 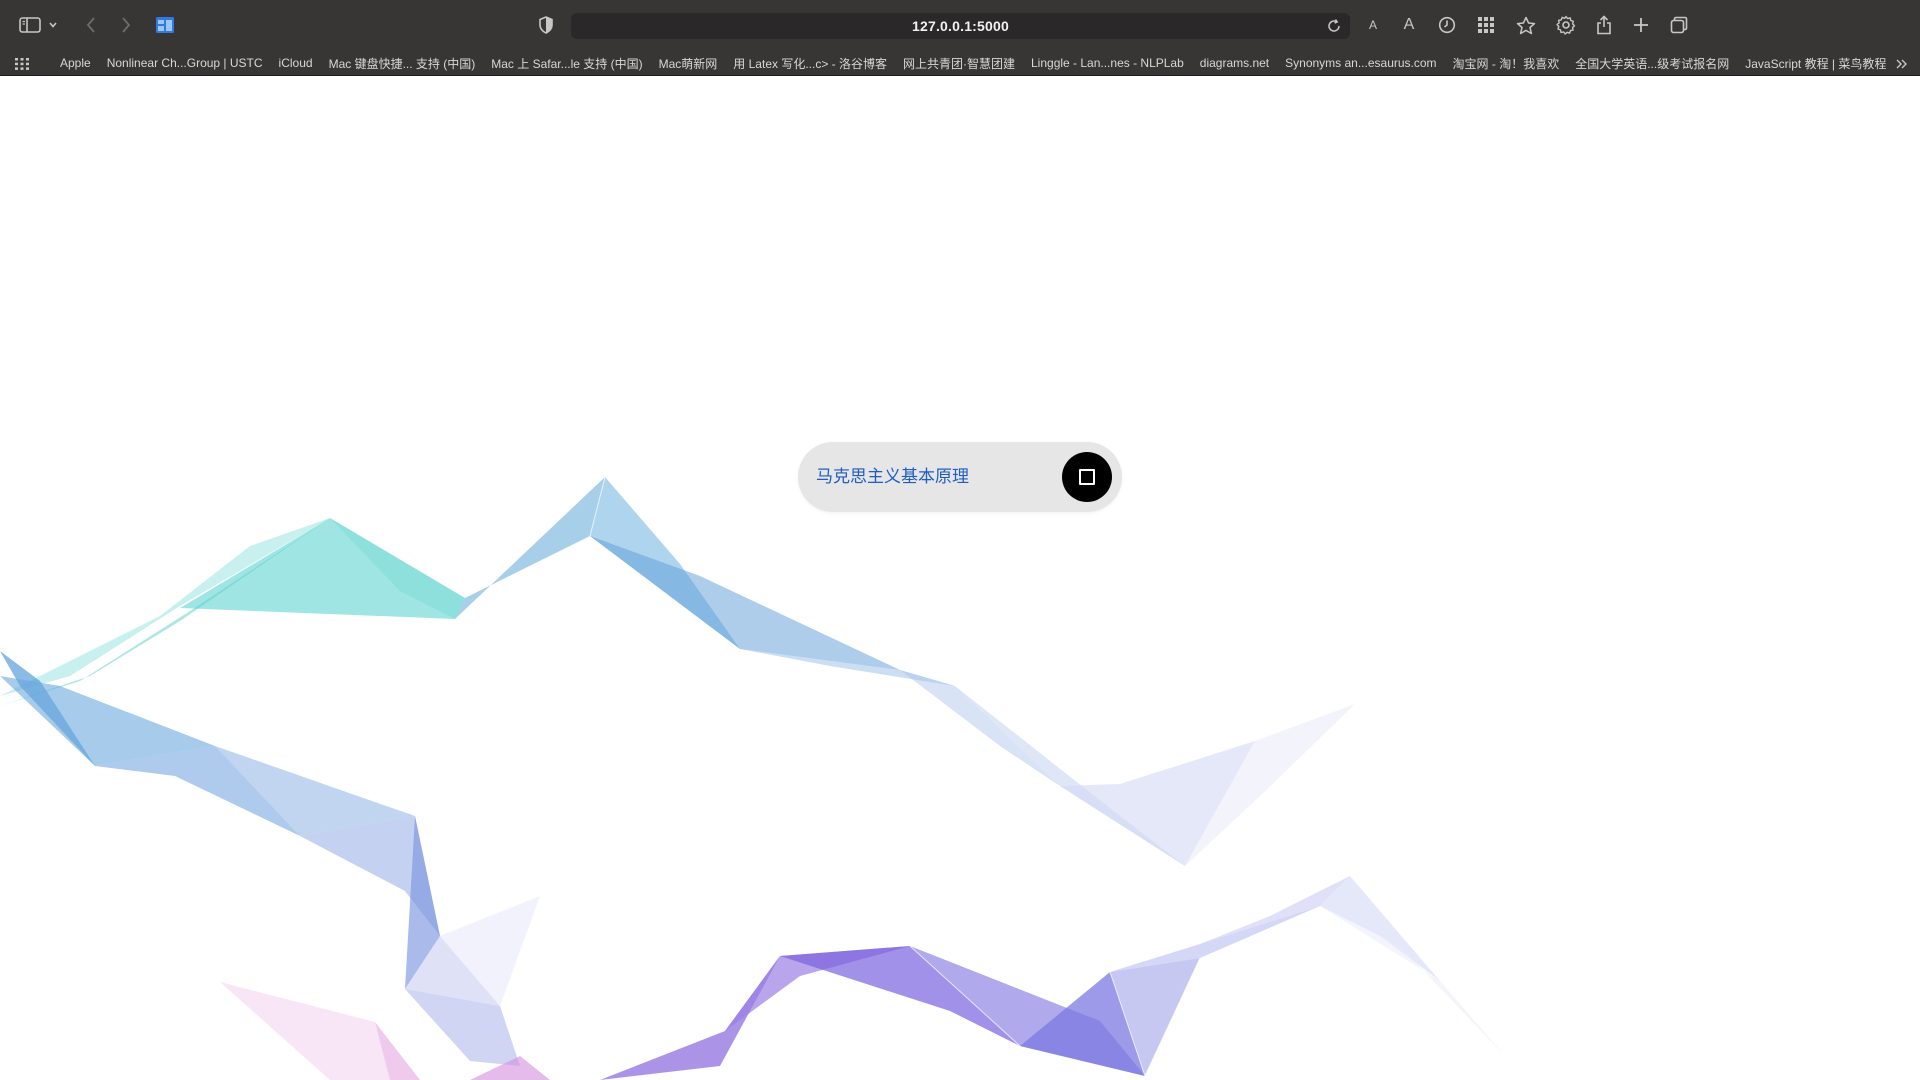 I want to click on address-bar: 127.0.0.1:5000, so click(x=960, y=26).